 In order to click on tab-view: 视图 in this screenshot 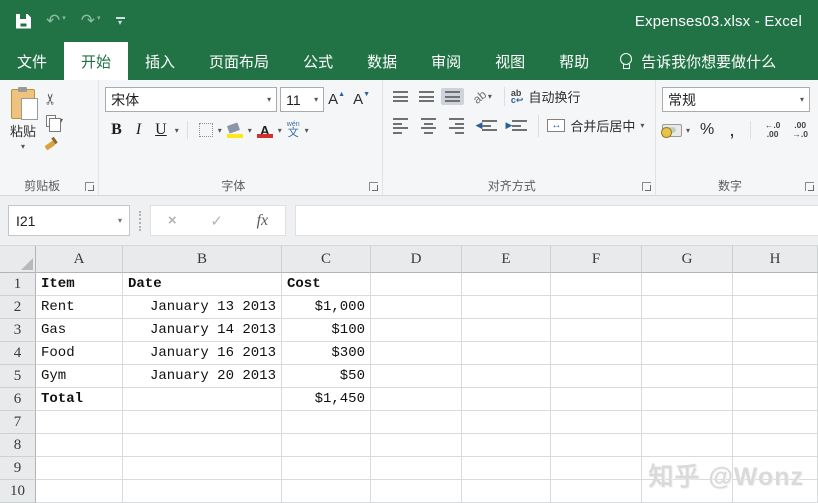, I will do `click(510, 61)`.